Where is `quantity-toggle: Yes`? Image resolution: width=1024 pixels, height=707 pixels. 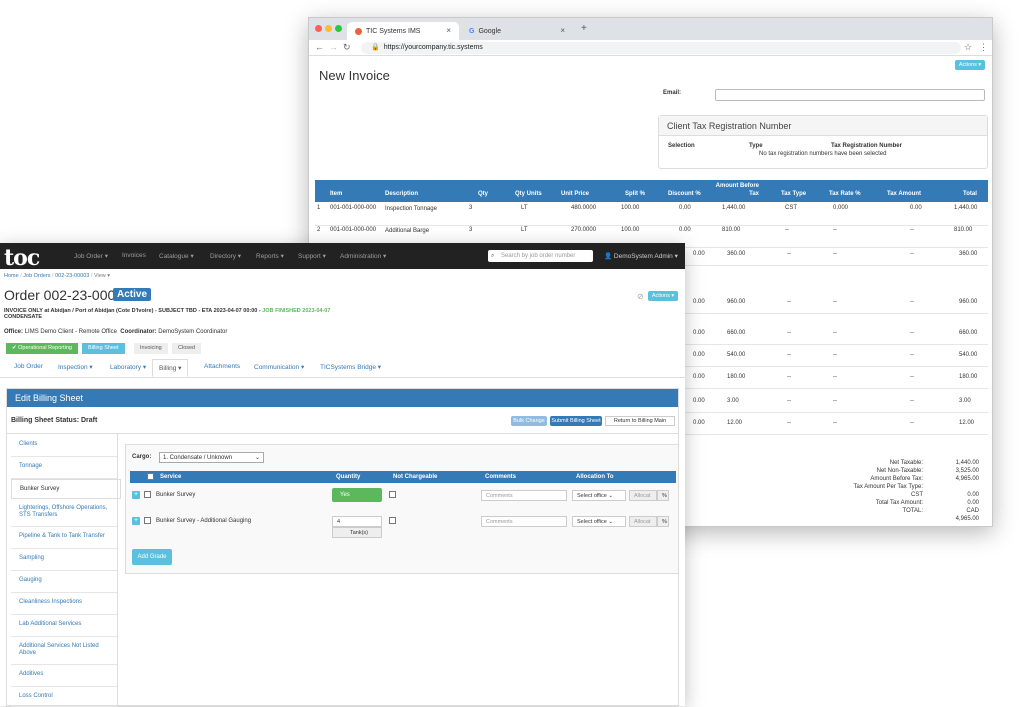 quantity-toggle: Yes is located at coordinates (357, 495).